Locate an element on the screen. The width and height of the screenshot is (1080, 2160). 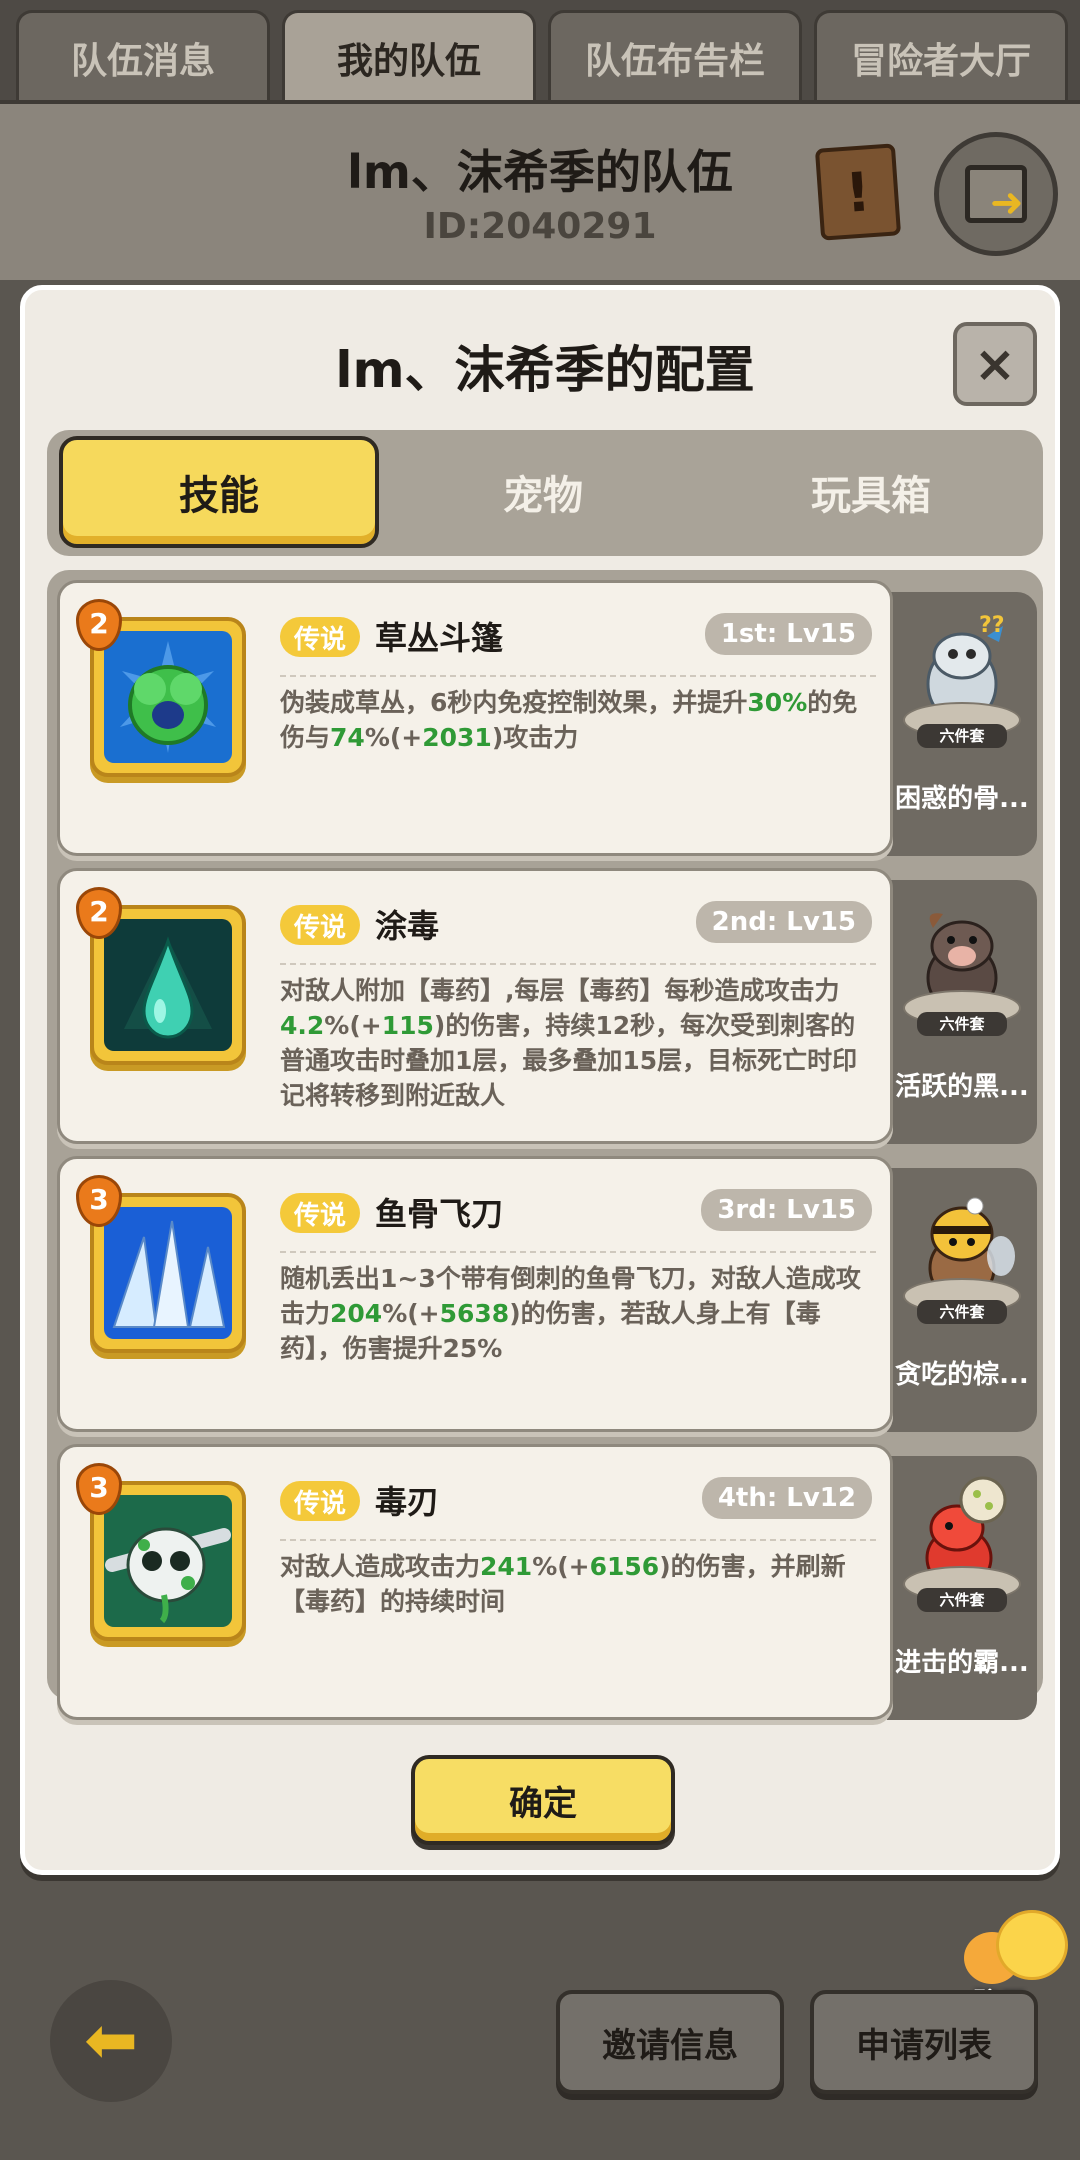
team-id: ID:2040291 is located at coordinates (540, 226).